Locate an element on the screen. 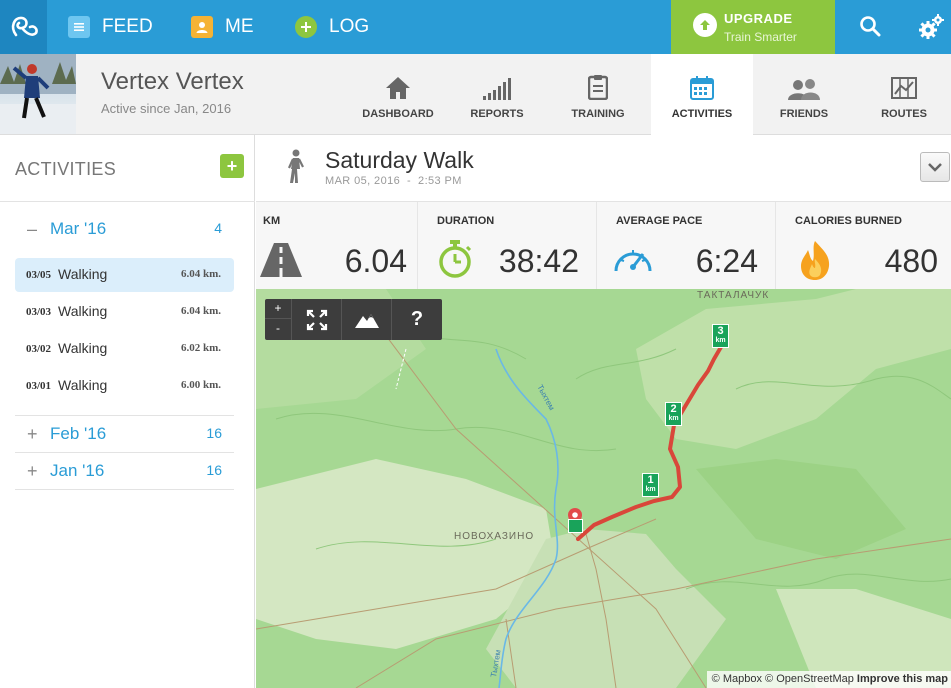 The width and height of the screenshot is (951, 688). km-marker: 2 km is located at coordinates (673, 414).